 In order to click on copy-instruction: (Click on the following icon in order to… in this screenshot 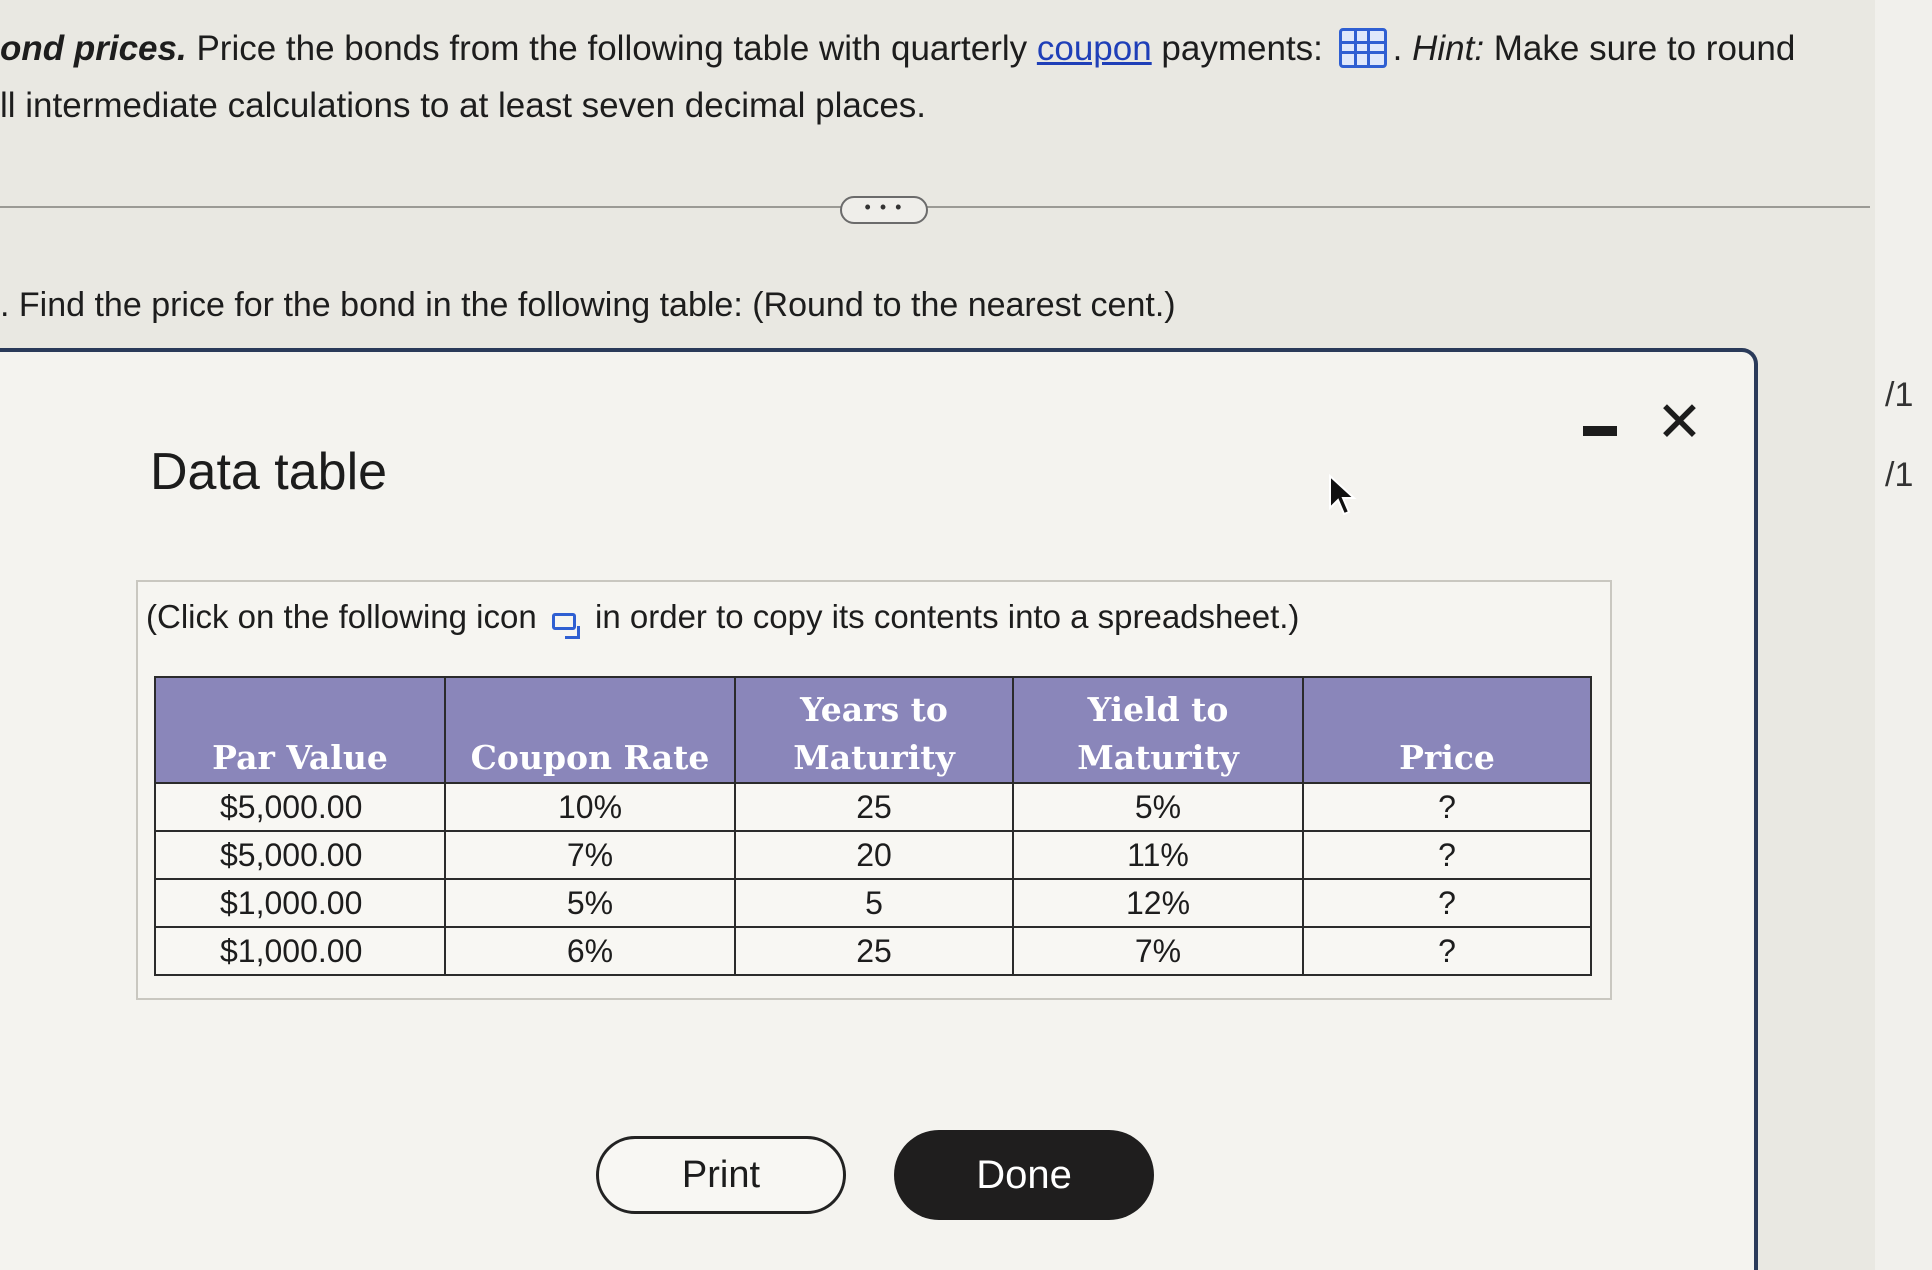, I will do `click(723, 618)`.